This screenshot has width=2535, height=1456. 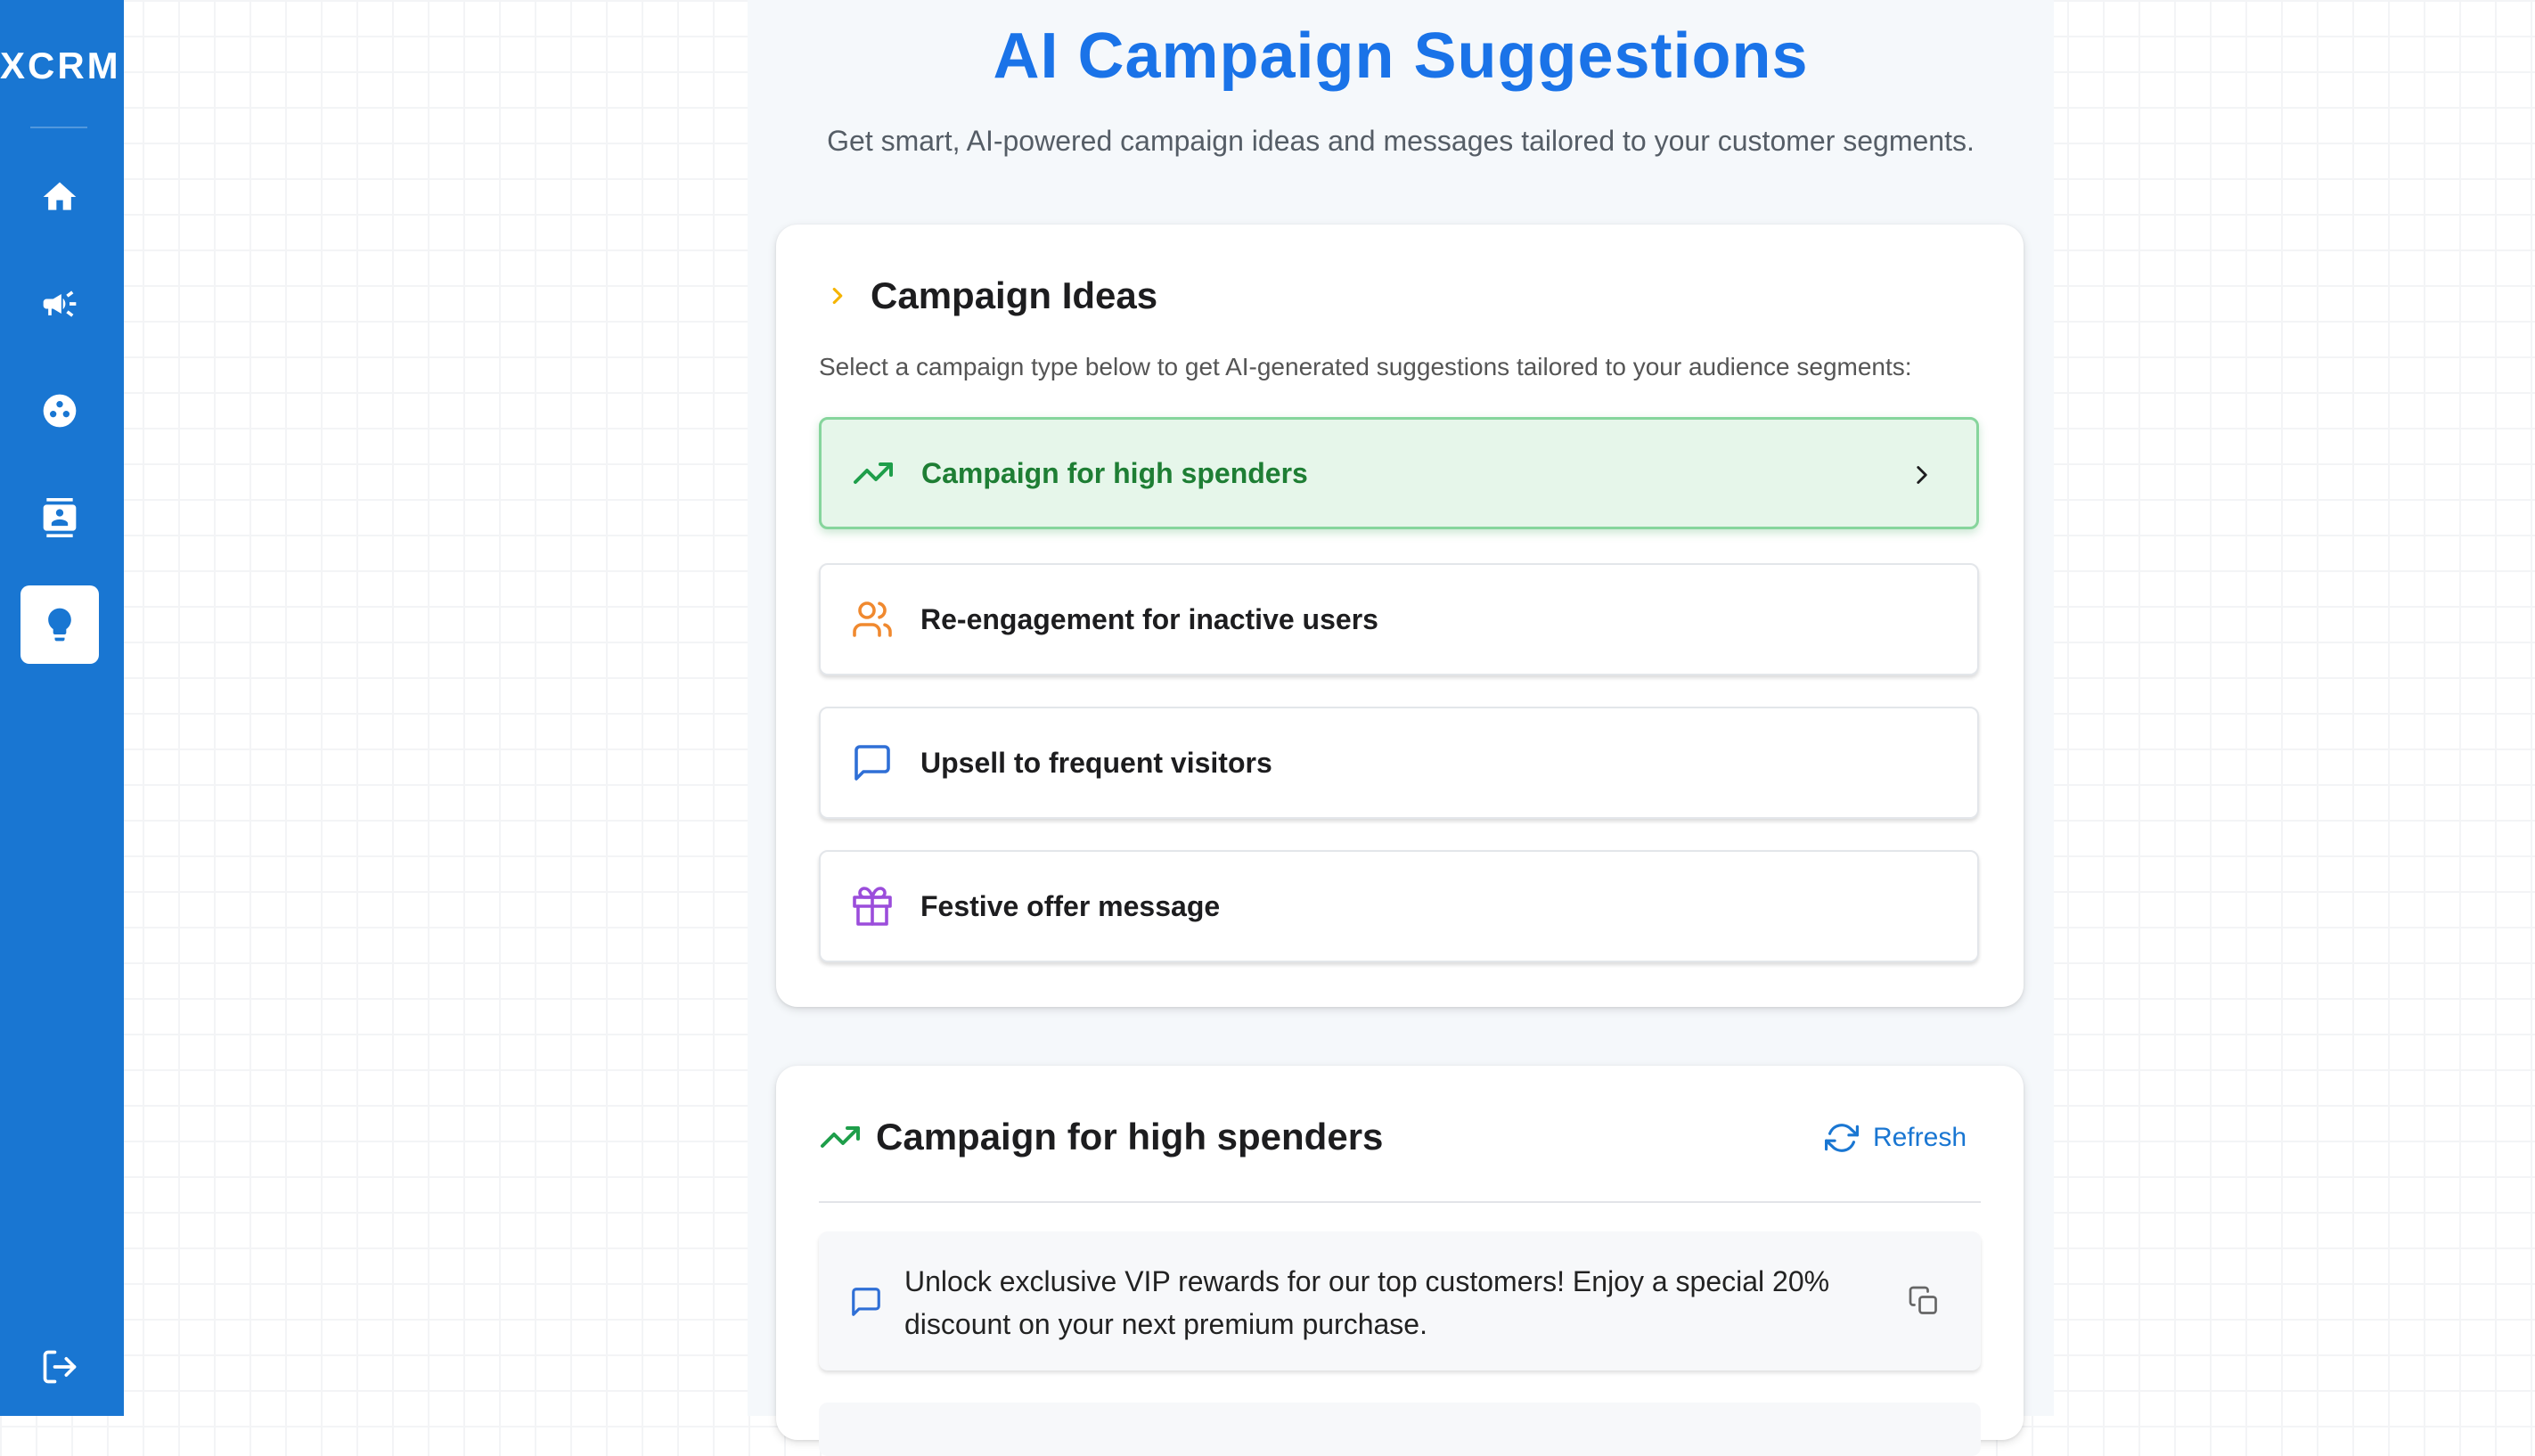 I want to click on campaign-option-high-spenders: Campaign for high spenders, so click(x=1399, y=473).